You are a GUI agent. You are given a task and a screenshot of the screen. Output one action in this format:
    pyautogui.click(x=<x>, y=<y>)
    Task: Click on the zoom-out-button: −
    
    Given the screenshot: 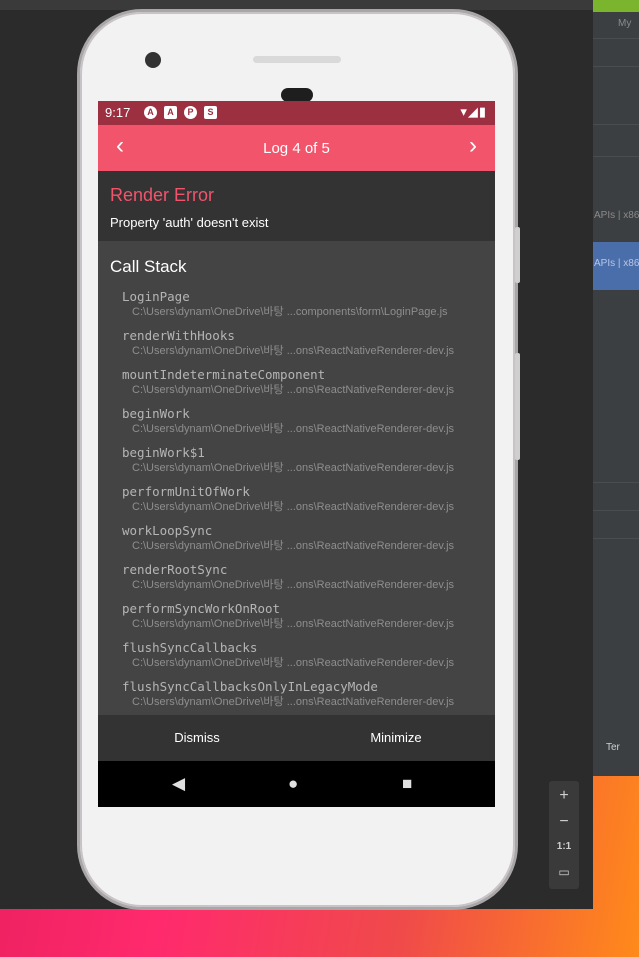 What is the action you would take?
    pyautogui.click(x=564, y=822)
    